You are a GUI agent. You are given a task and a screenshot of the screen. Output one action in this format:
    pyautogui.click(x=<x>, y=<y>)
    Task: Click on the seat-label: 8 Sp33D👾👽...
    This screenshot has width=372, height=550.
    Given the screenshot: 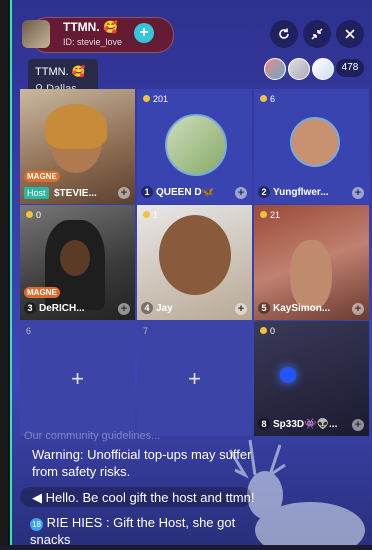 What is the action you would take?
    pyautogui.click(x=297, y=424)
    